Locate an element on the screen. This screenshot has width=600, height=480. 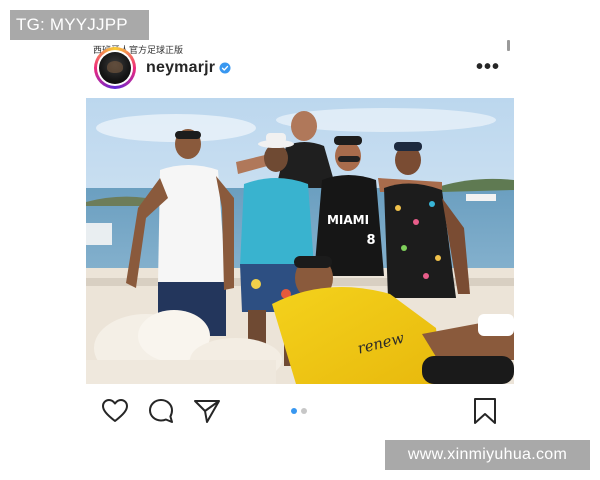
shirt-number: 8 is located at coordinates (370, 240).